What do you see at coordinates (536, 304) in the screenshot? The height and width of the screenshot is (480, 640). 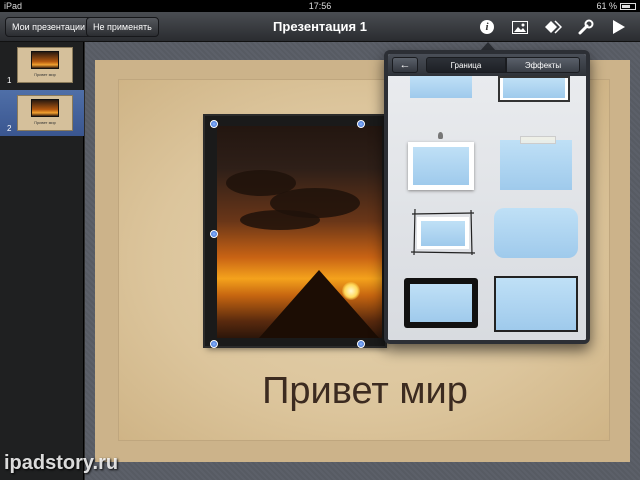 I see `frame-style-thin-black-frame` at bounding box center [536, 304].